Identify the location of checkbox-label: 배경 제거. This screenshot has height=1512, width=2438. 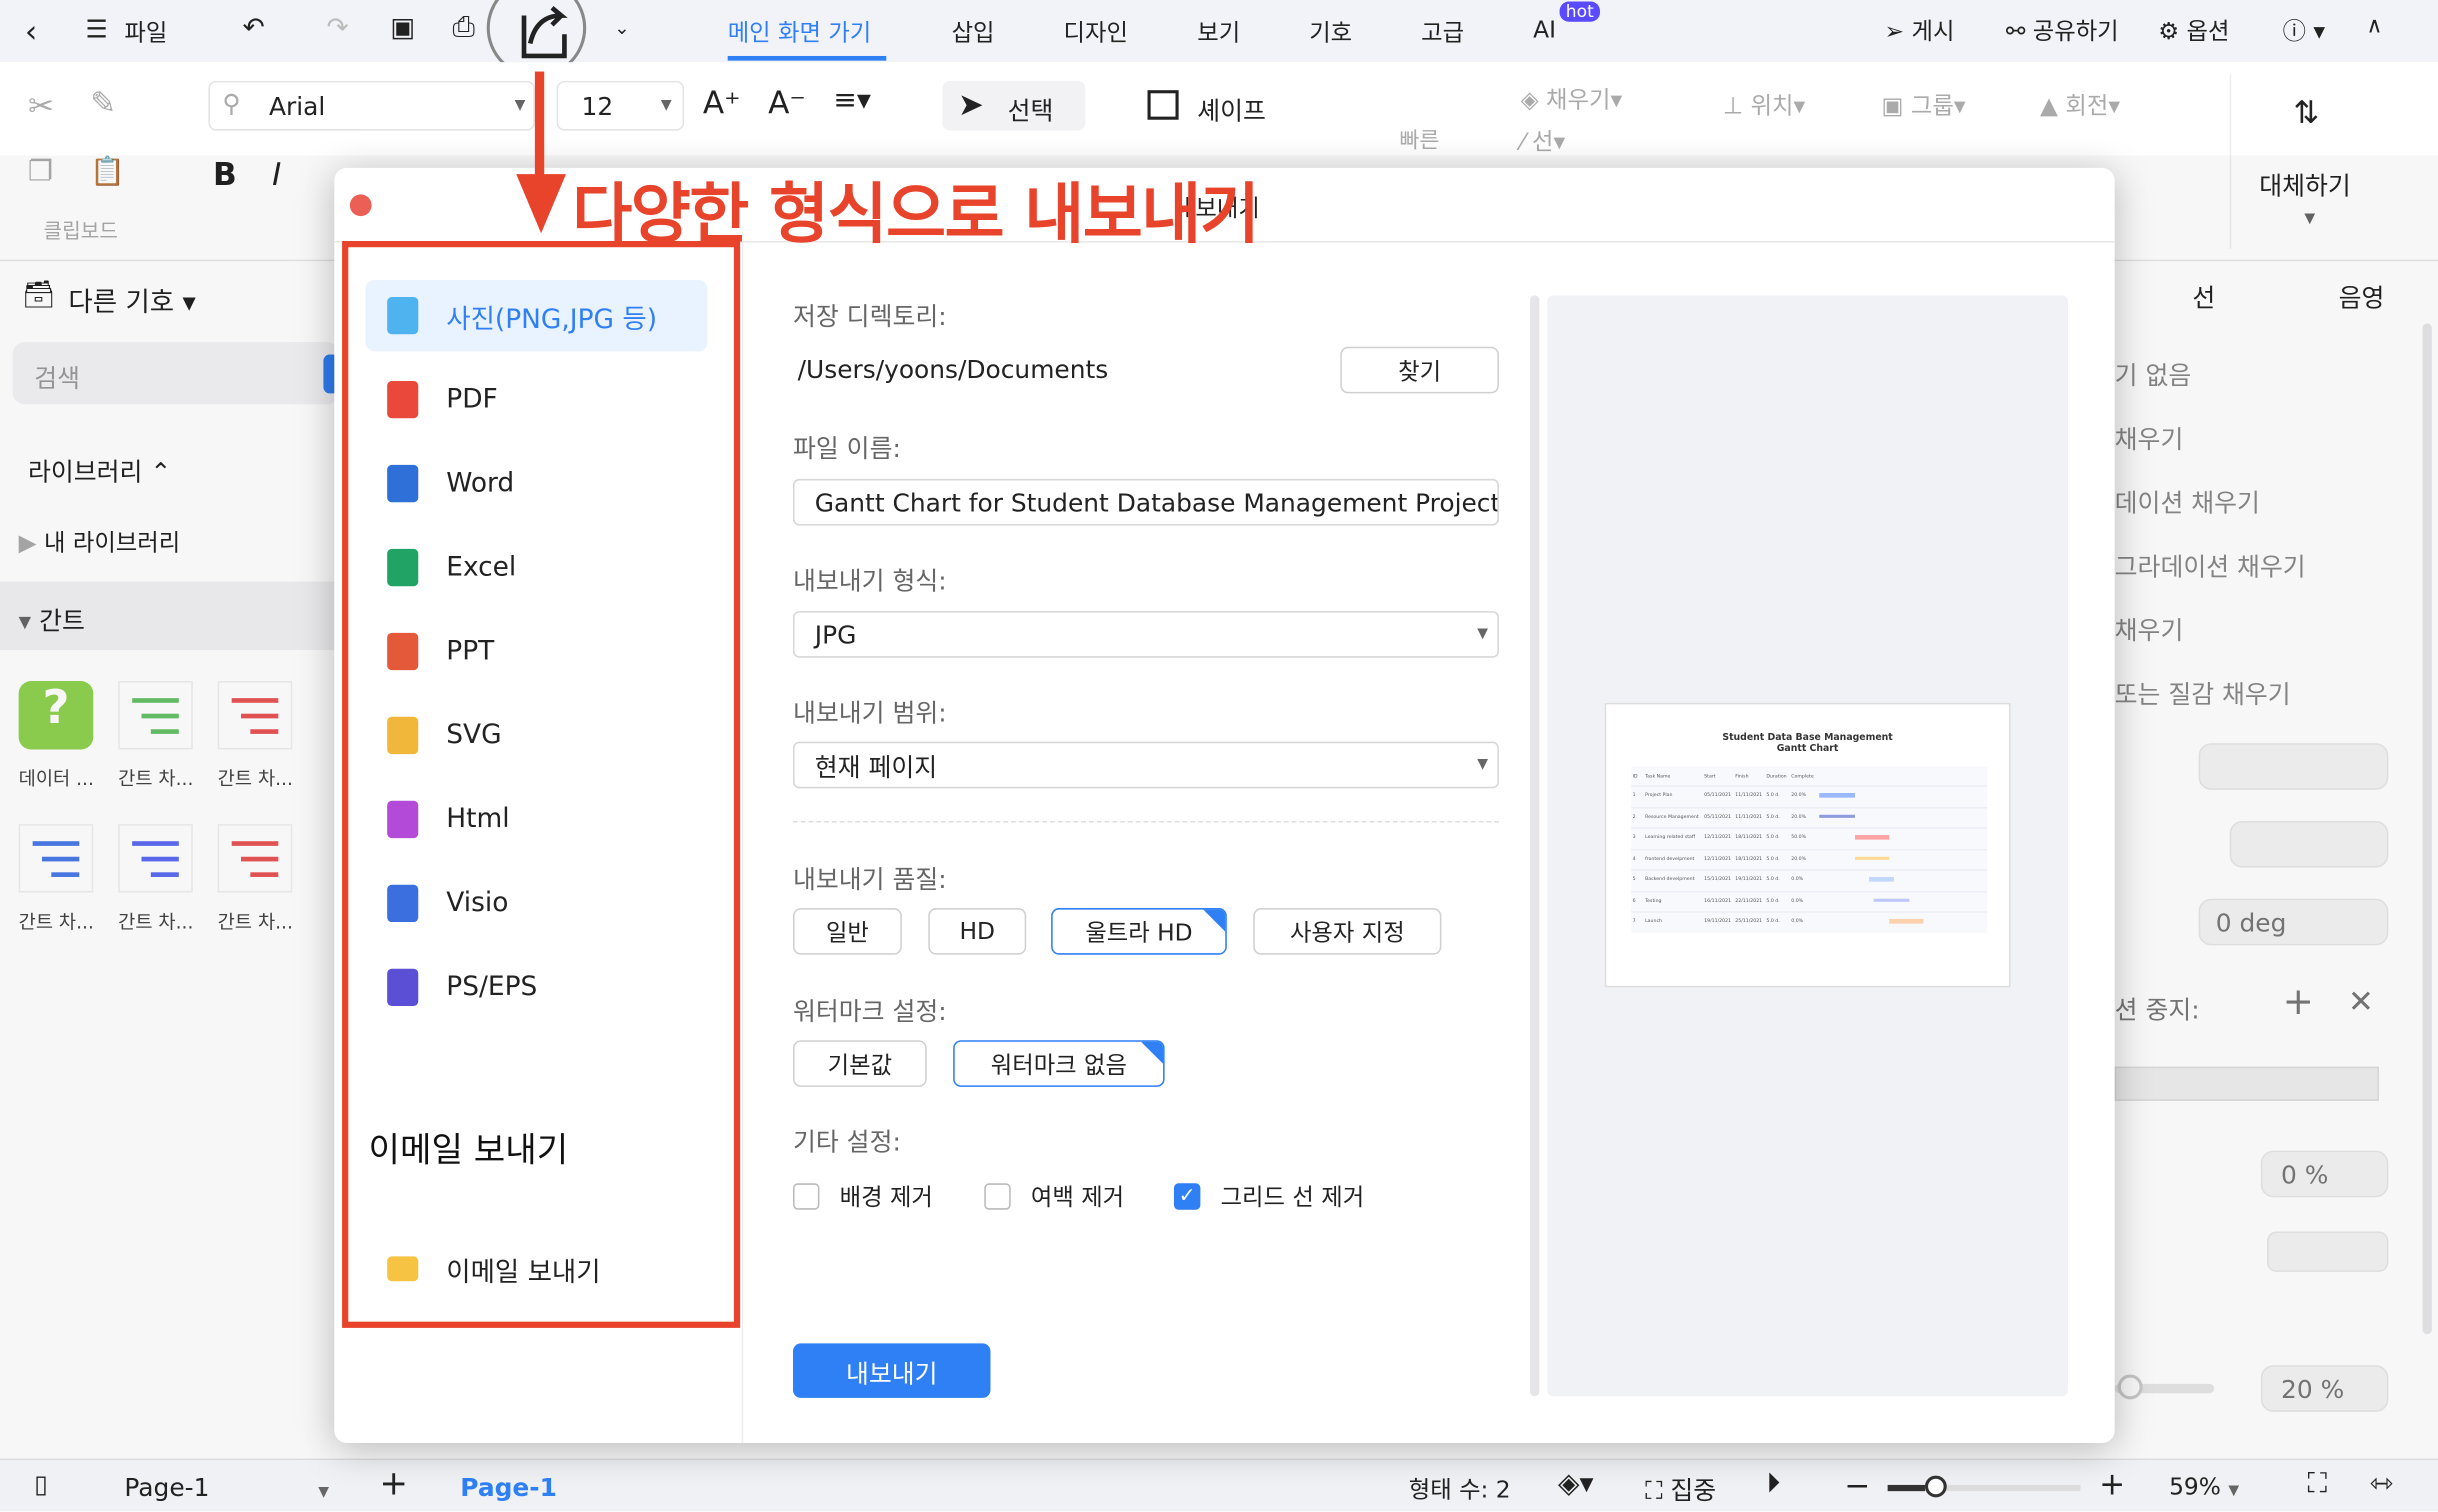
(886, 1197).